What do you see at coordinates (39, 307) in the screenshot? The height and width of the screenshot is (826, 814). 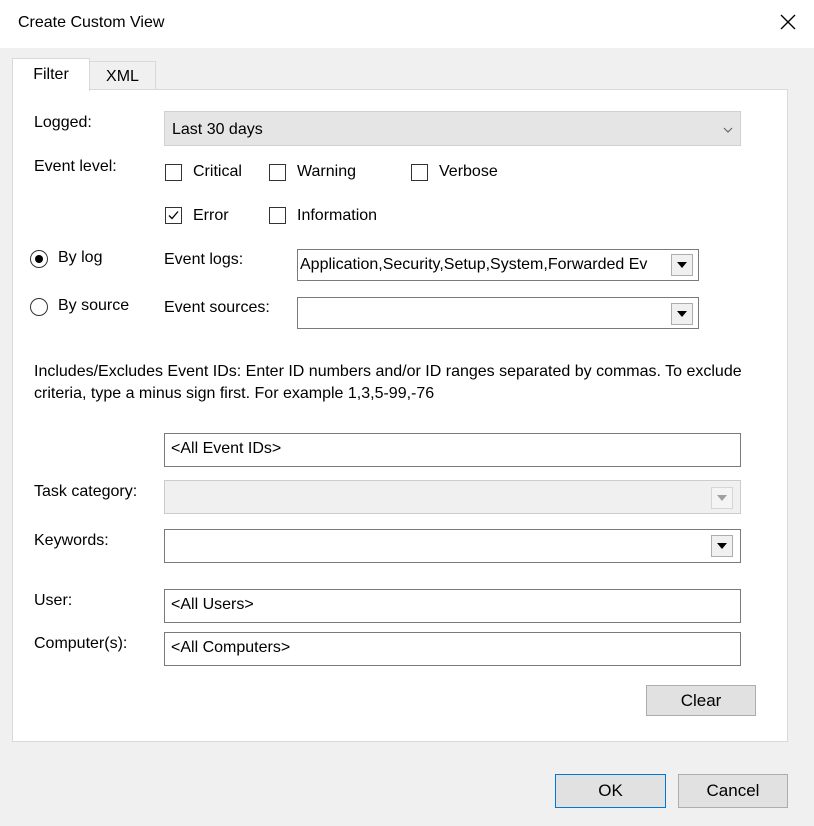 I see `by-source-radio` at bounding box center [39, 307].